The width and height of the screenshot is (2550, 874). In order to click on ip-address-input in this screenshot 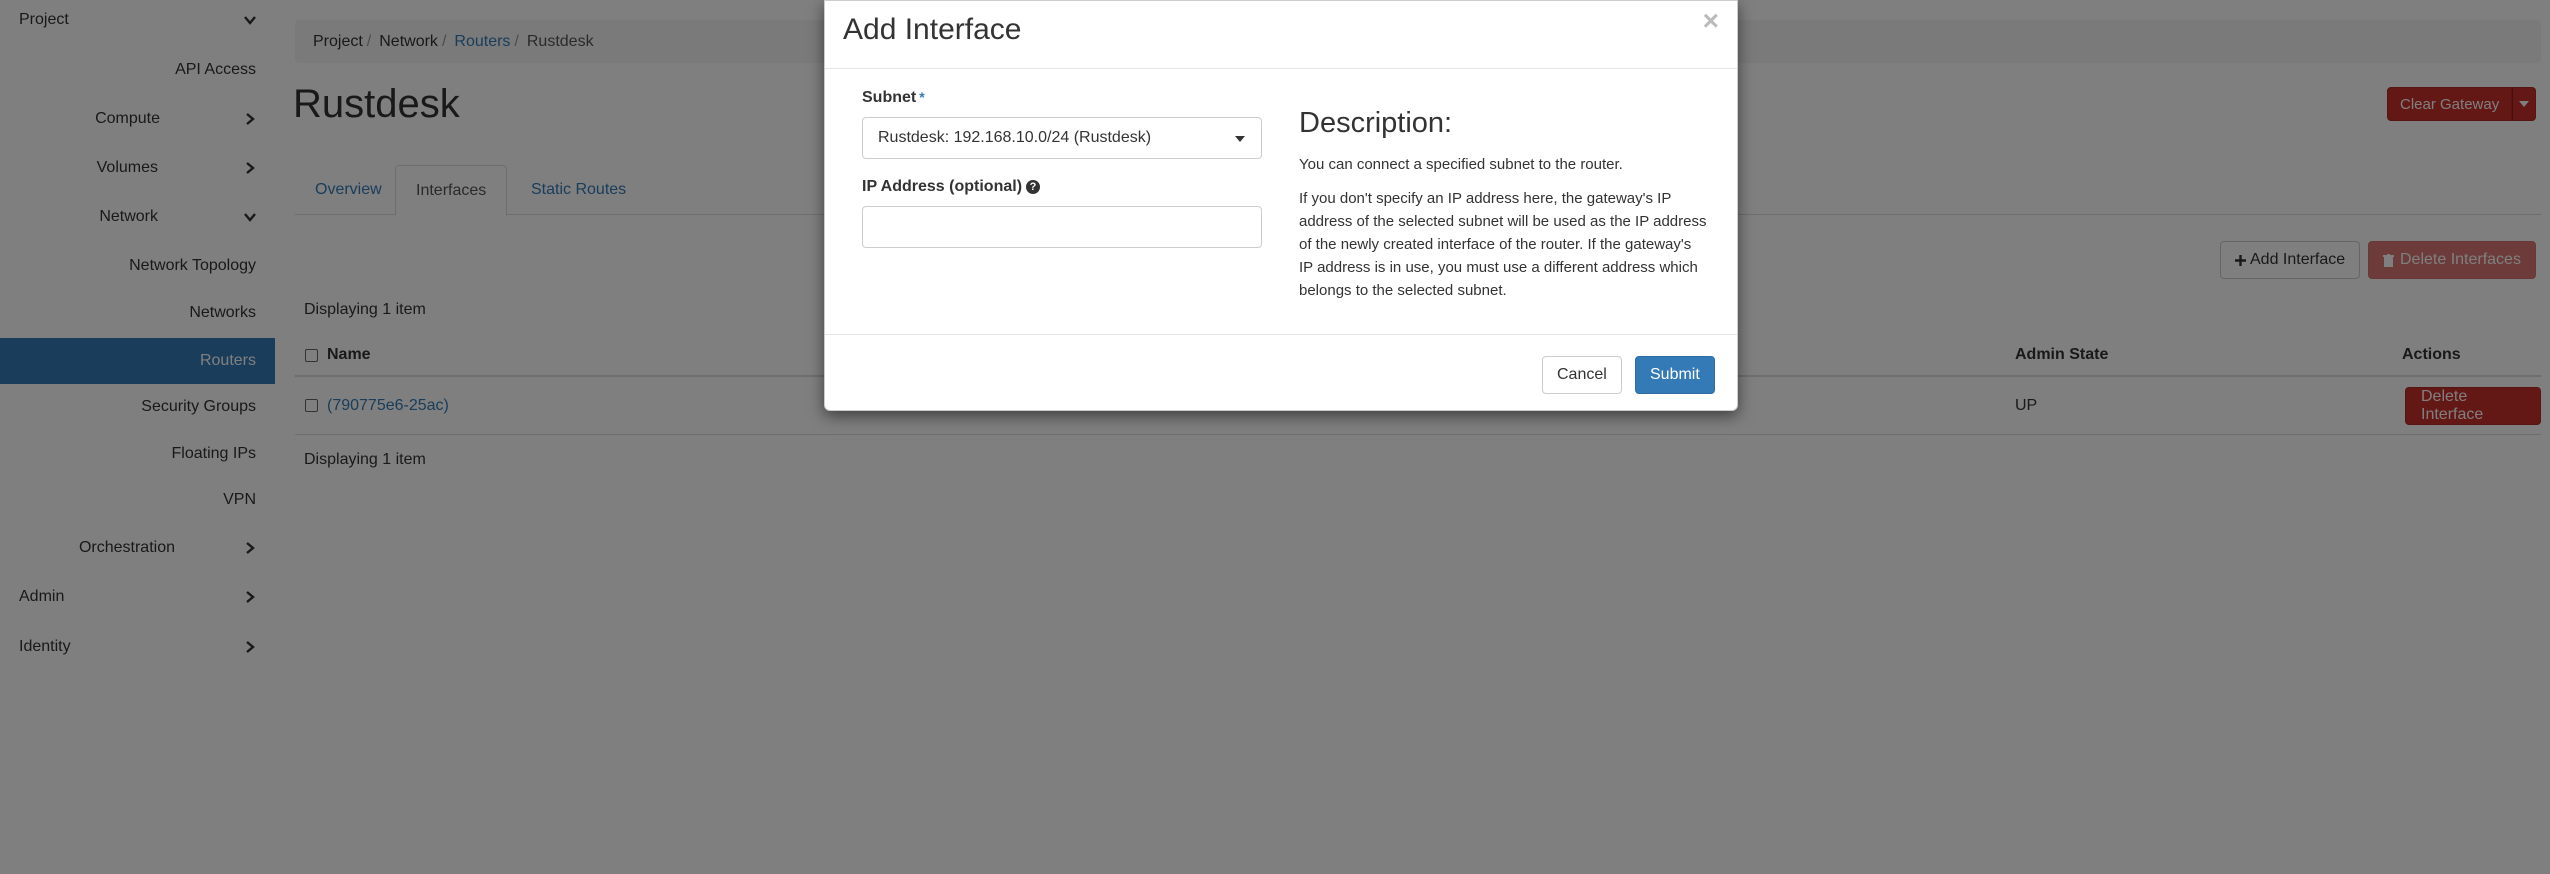, I will do `click(1062, 227)`.